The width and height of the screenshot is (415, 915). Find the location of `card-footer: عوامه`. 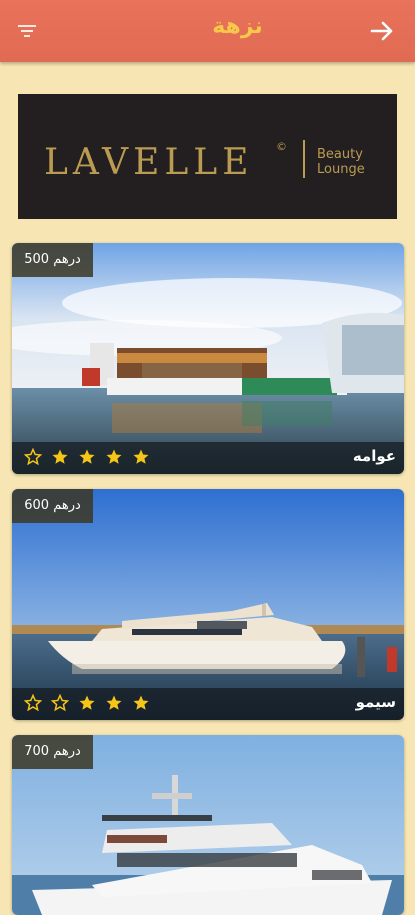

card-footer: عوامه is located at coordinates (208, 458).